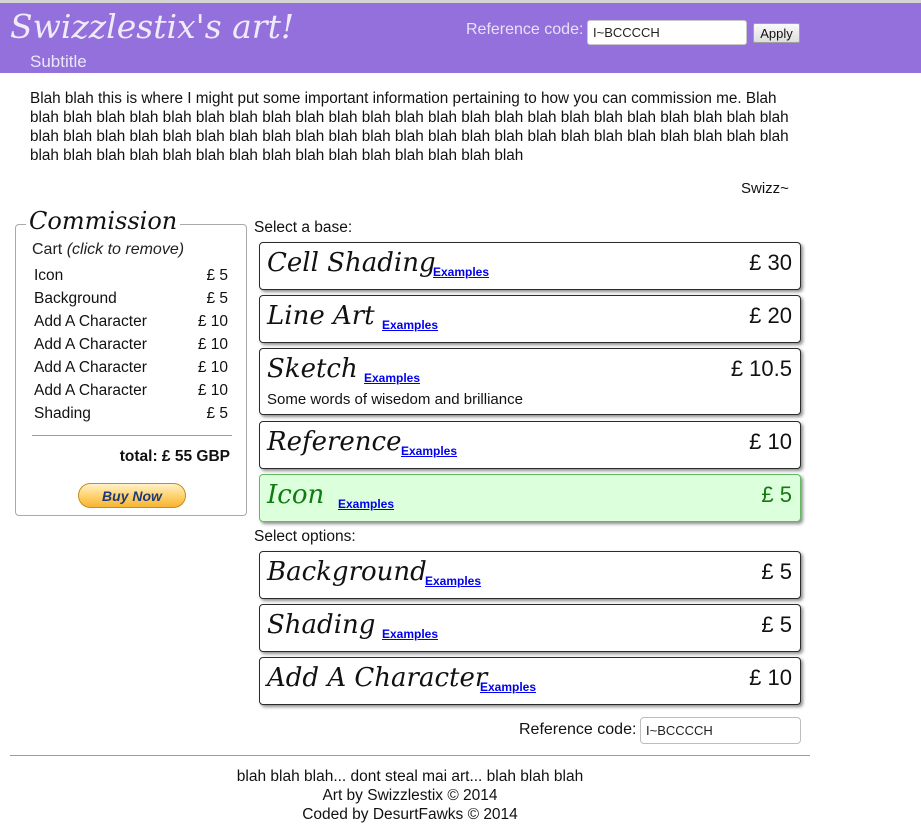  I want to click on base-price: £ 30, so click(770, 262).